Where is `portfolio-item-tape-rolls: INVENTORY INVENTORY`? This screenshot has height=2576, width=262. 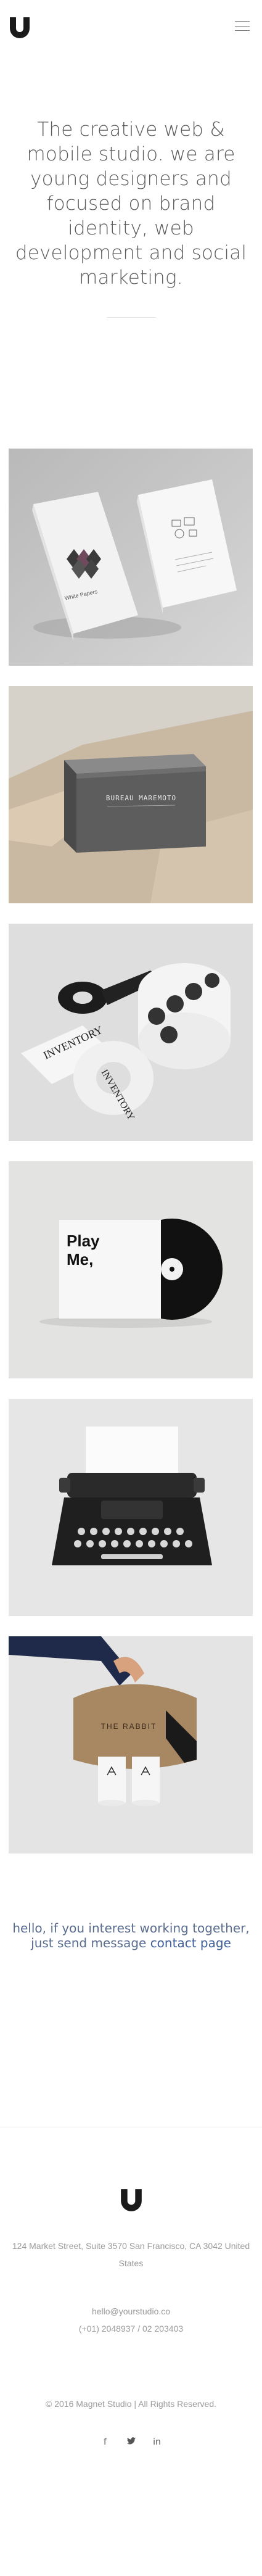 portfolio-item-tape-rolls: INVENTORY INVENTORY is located at coordinates (131, 1032).